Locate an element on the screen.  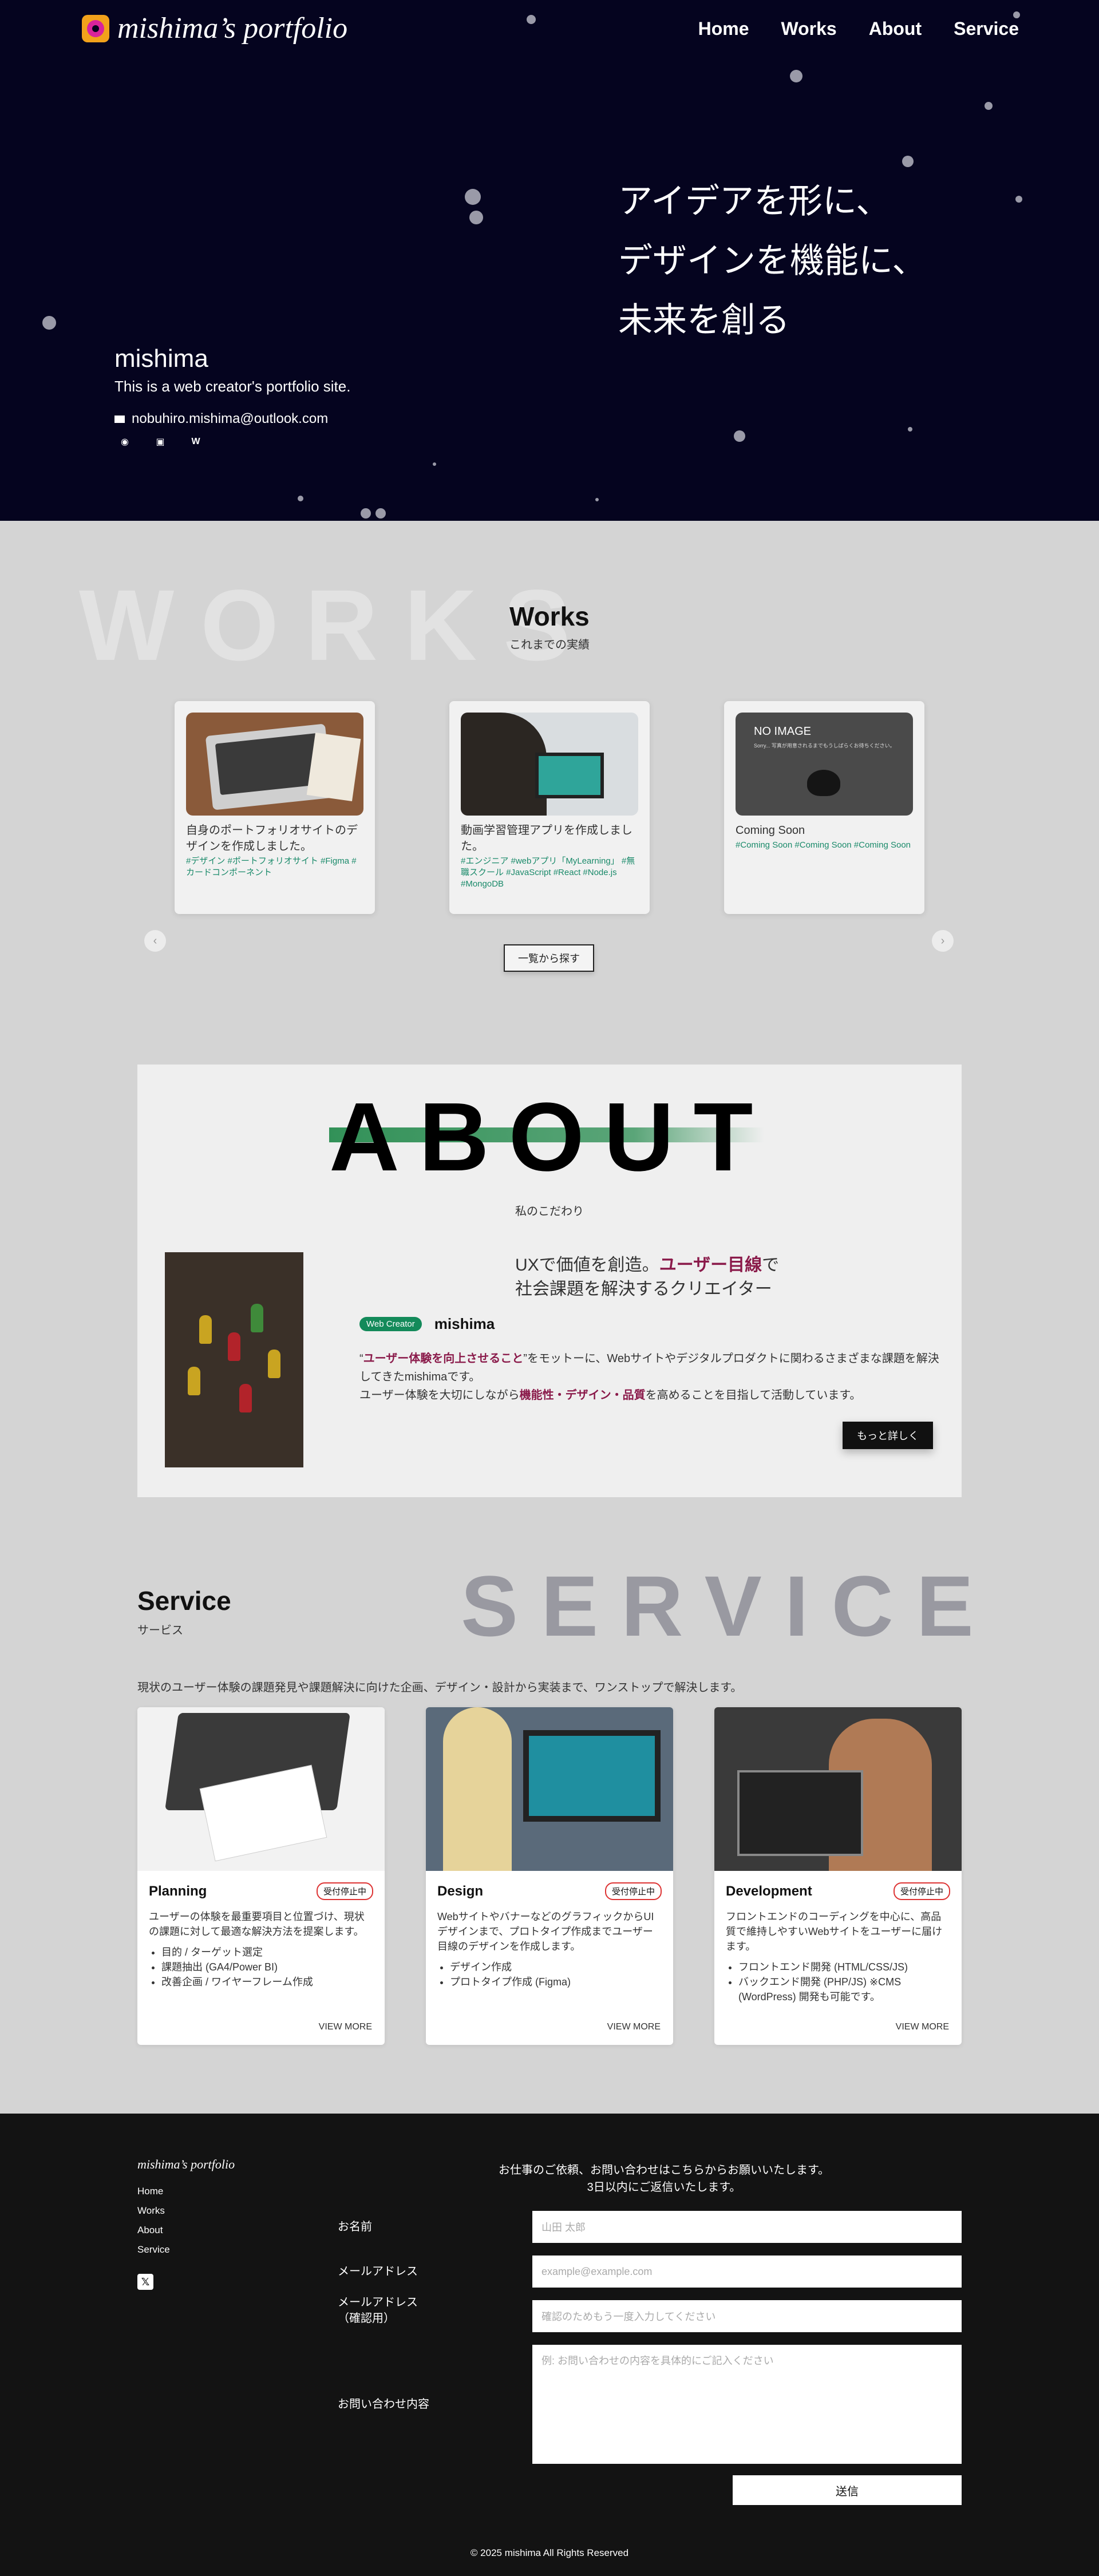
copyright: © 2025 mishima All Rights Reserved is located at coordinates (549, 2552).